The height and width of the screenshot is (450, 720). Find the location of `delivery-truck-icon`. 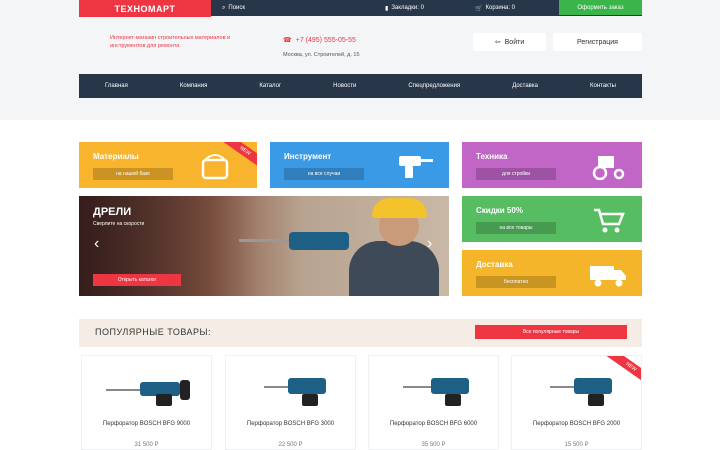

delivery-truck-icon is located at coordinates (608, 276).